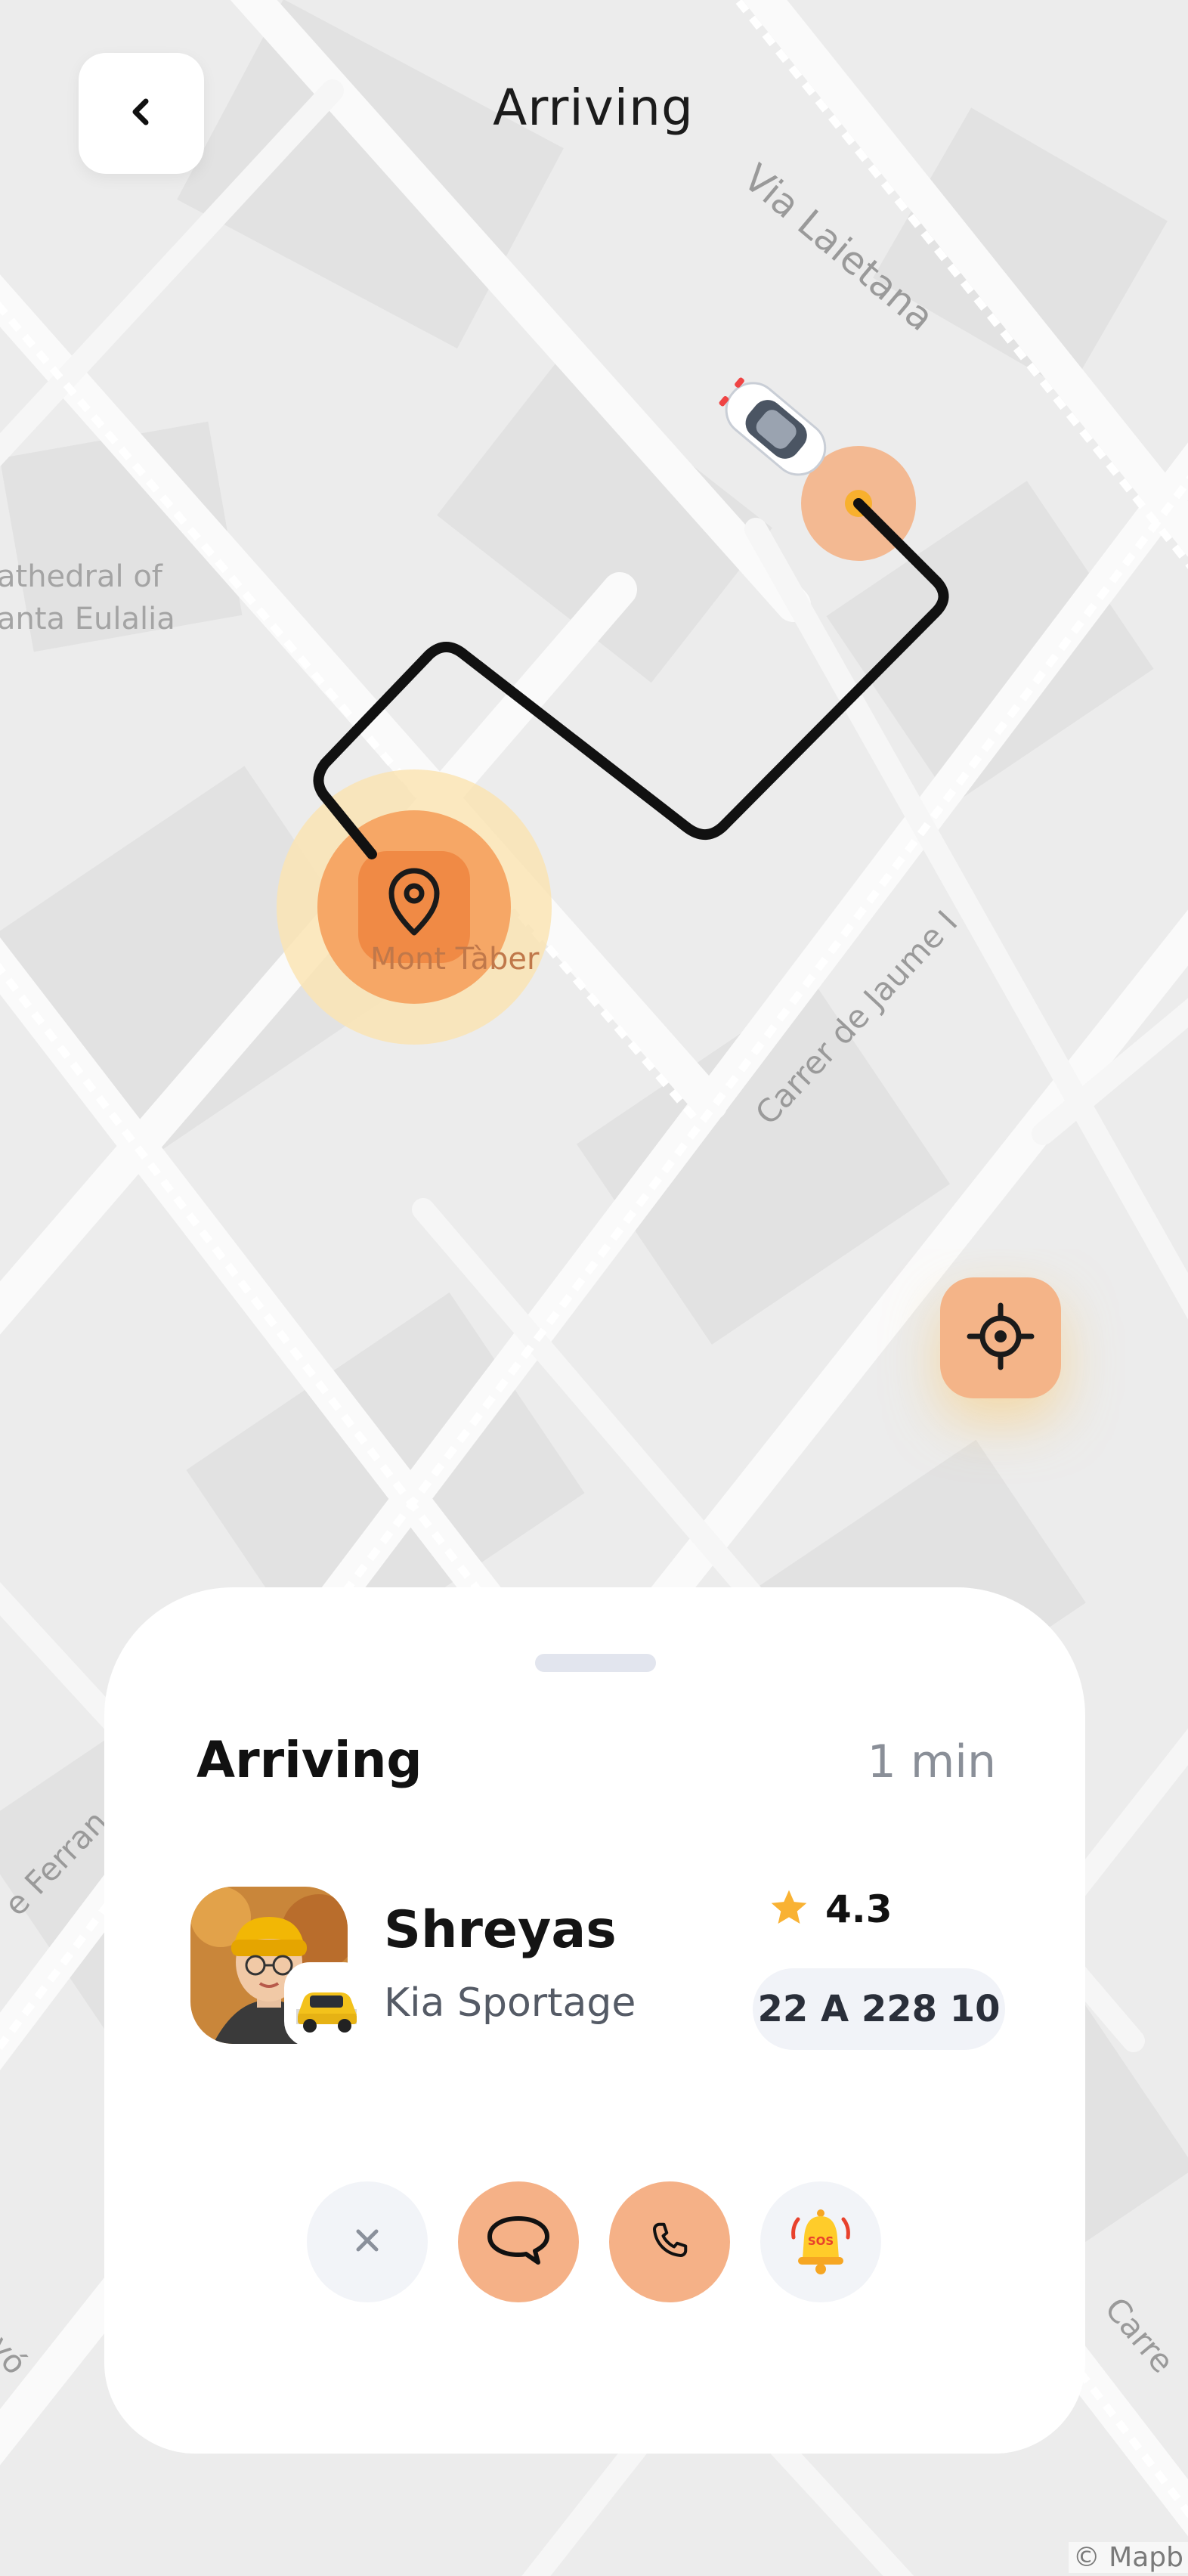 This screenshot has width=1188, height=2576. I want to click on alarm-bell-icon: SOS, so click(821, 2242).